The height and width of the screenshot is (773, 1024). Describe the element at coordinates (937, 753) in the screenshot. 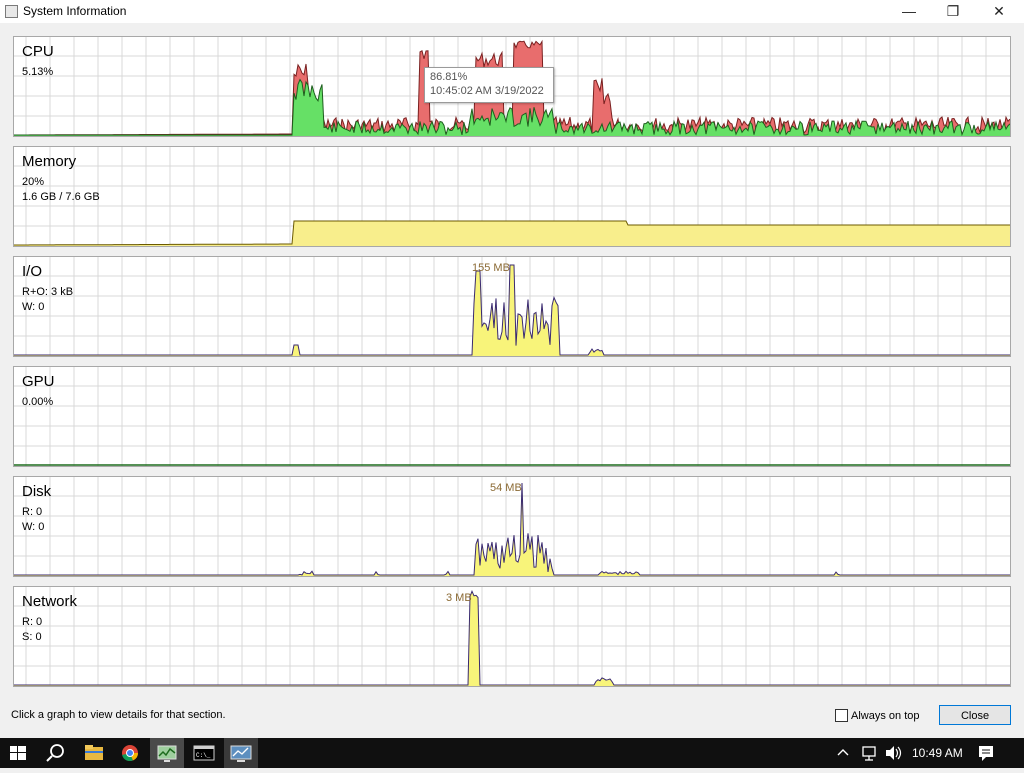

I see `taskbar-clock: 10:49 AM` at that location.